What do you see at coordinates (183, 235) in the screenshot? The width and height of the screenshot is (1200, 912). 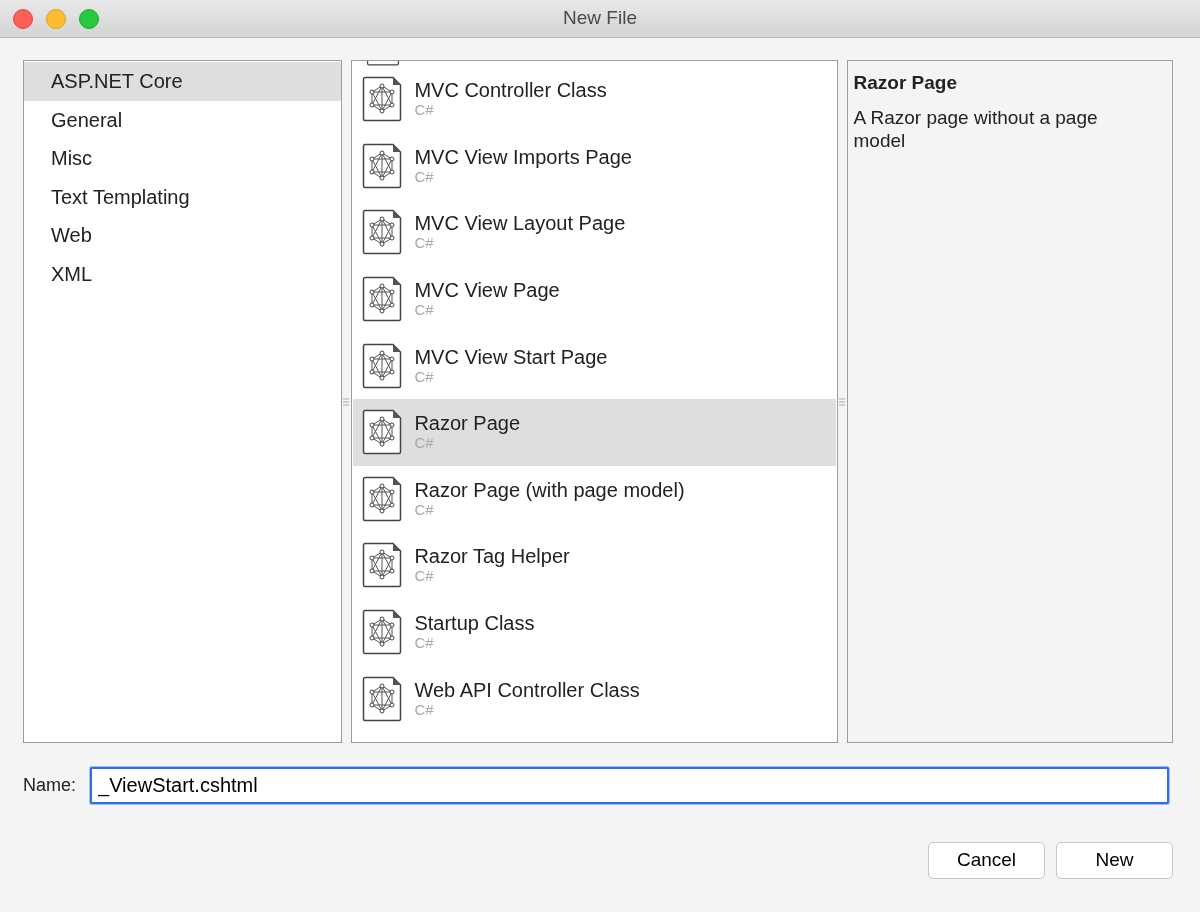 I see `category-item: Web` at bounding box center [183, 235].